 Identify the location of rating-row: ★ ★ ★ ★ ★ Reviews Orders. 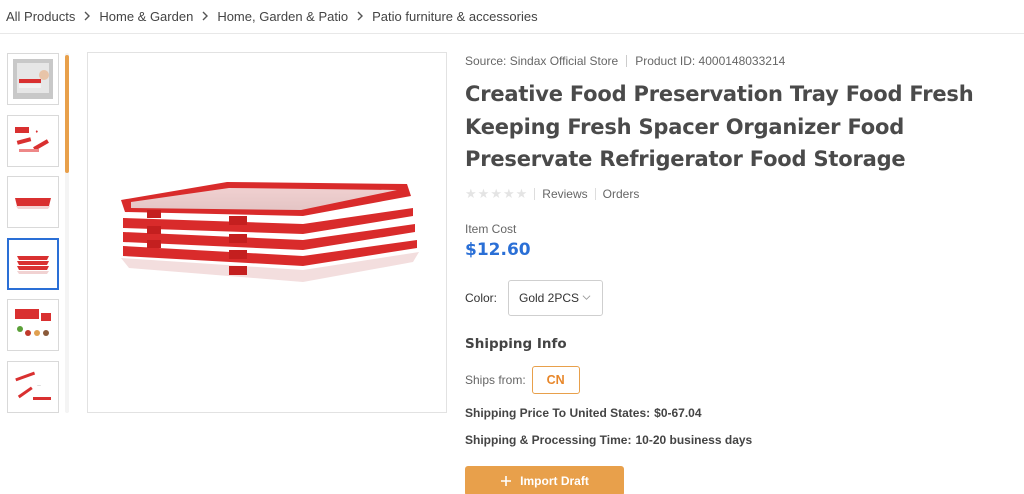
(743, 194).